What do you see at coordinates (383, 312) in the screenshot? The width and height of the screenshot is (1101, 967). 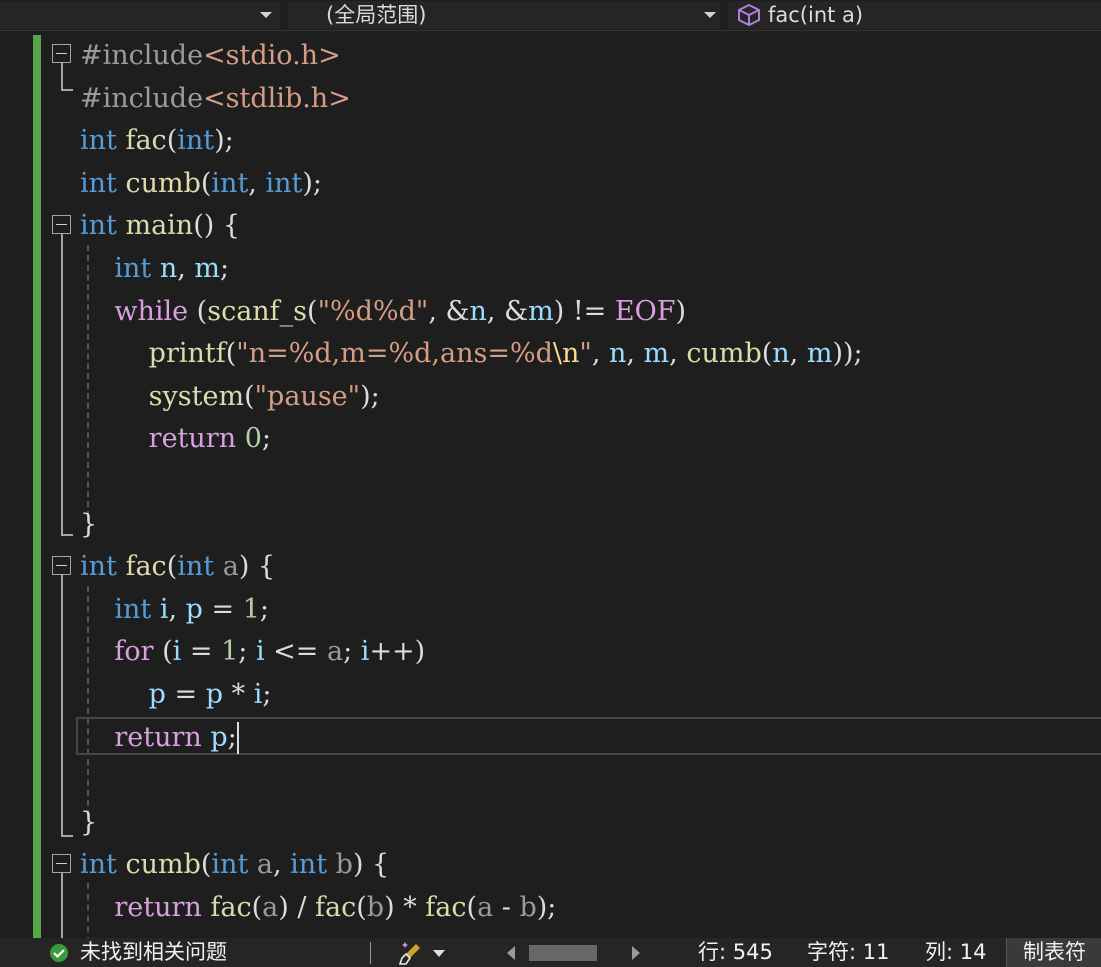 I see `code-line: while (scanf_s("%d%d", &n, &m) != EOF)` at bounding box center [383, 312].